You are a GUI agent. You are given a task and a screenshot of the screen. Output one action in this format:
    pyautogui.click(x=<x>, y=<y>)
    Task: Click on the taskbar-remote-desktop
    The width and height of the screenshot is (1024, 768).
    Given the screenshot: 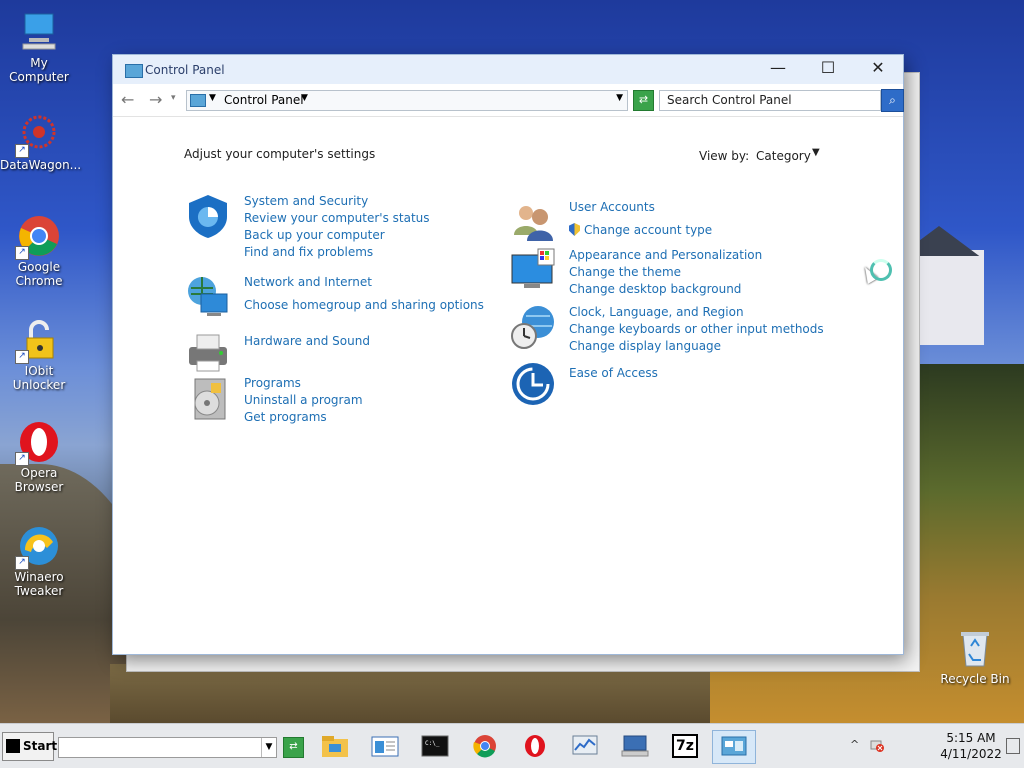 What is the action you would take?
    pyautogui.click(x=635, y=746)
    